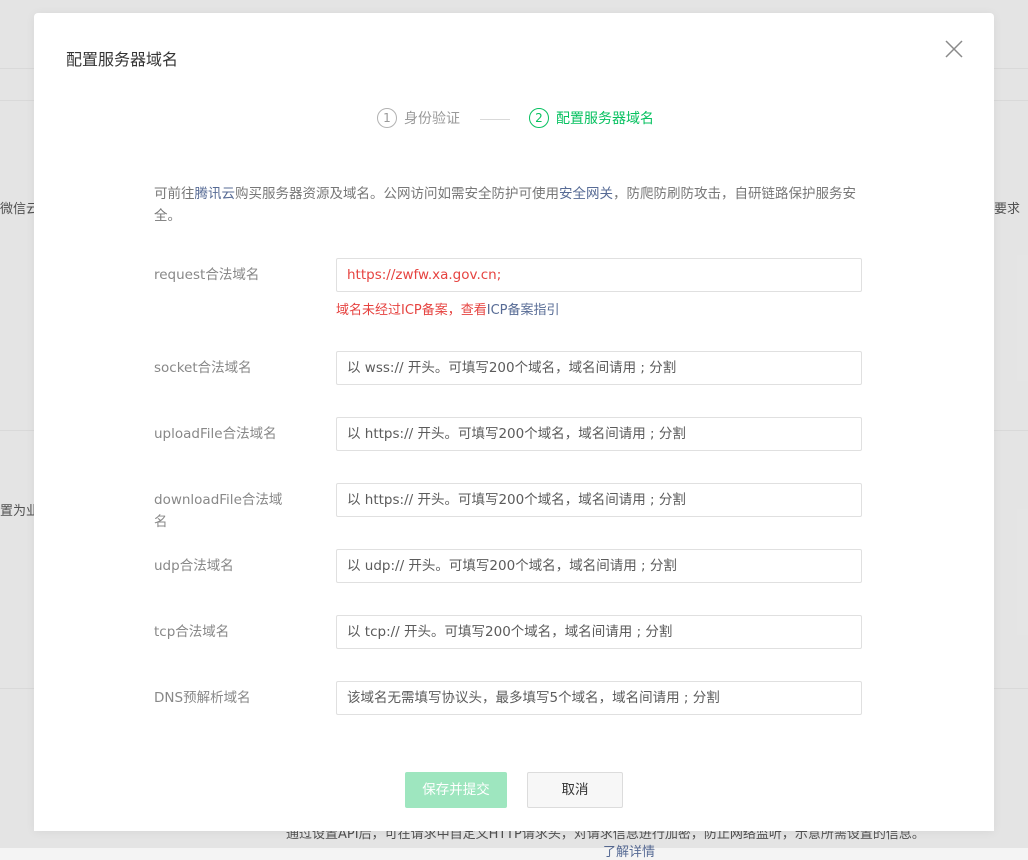  I want to click on security-gateway-link: 安全网关, so click(586, 194).